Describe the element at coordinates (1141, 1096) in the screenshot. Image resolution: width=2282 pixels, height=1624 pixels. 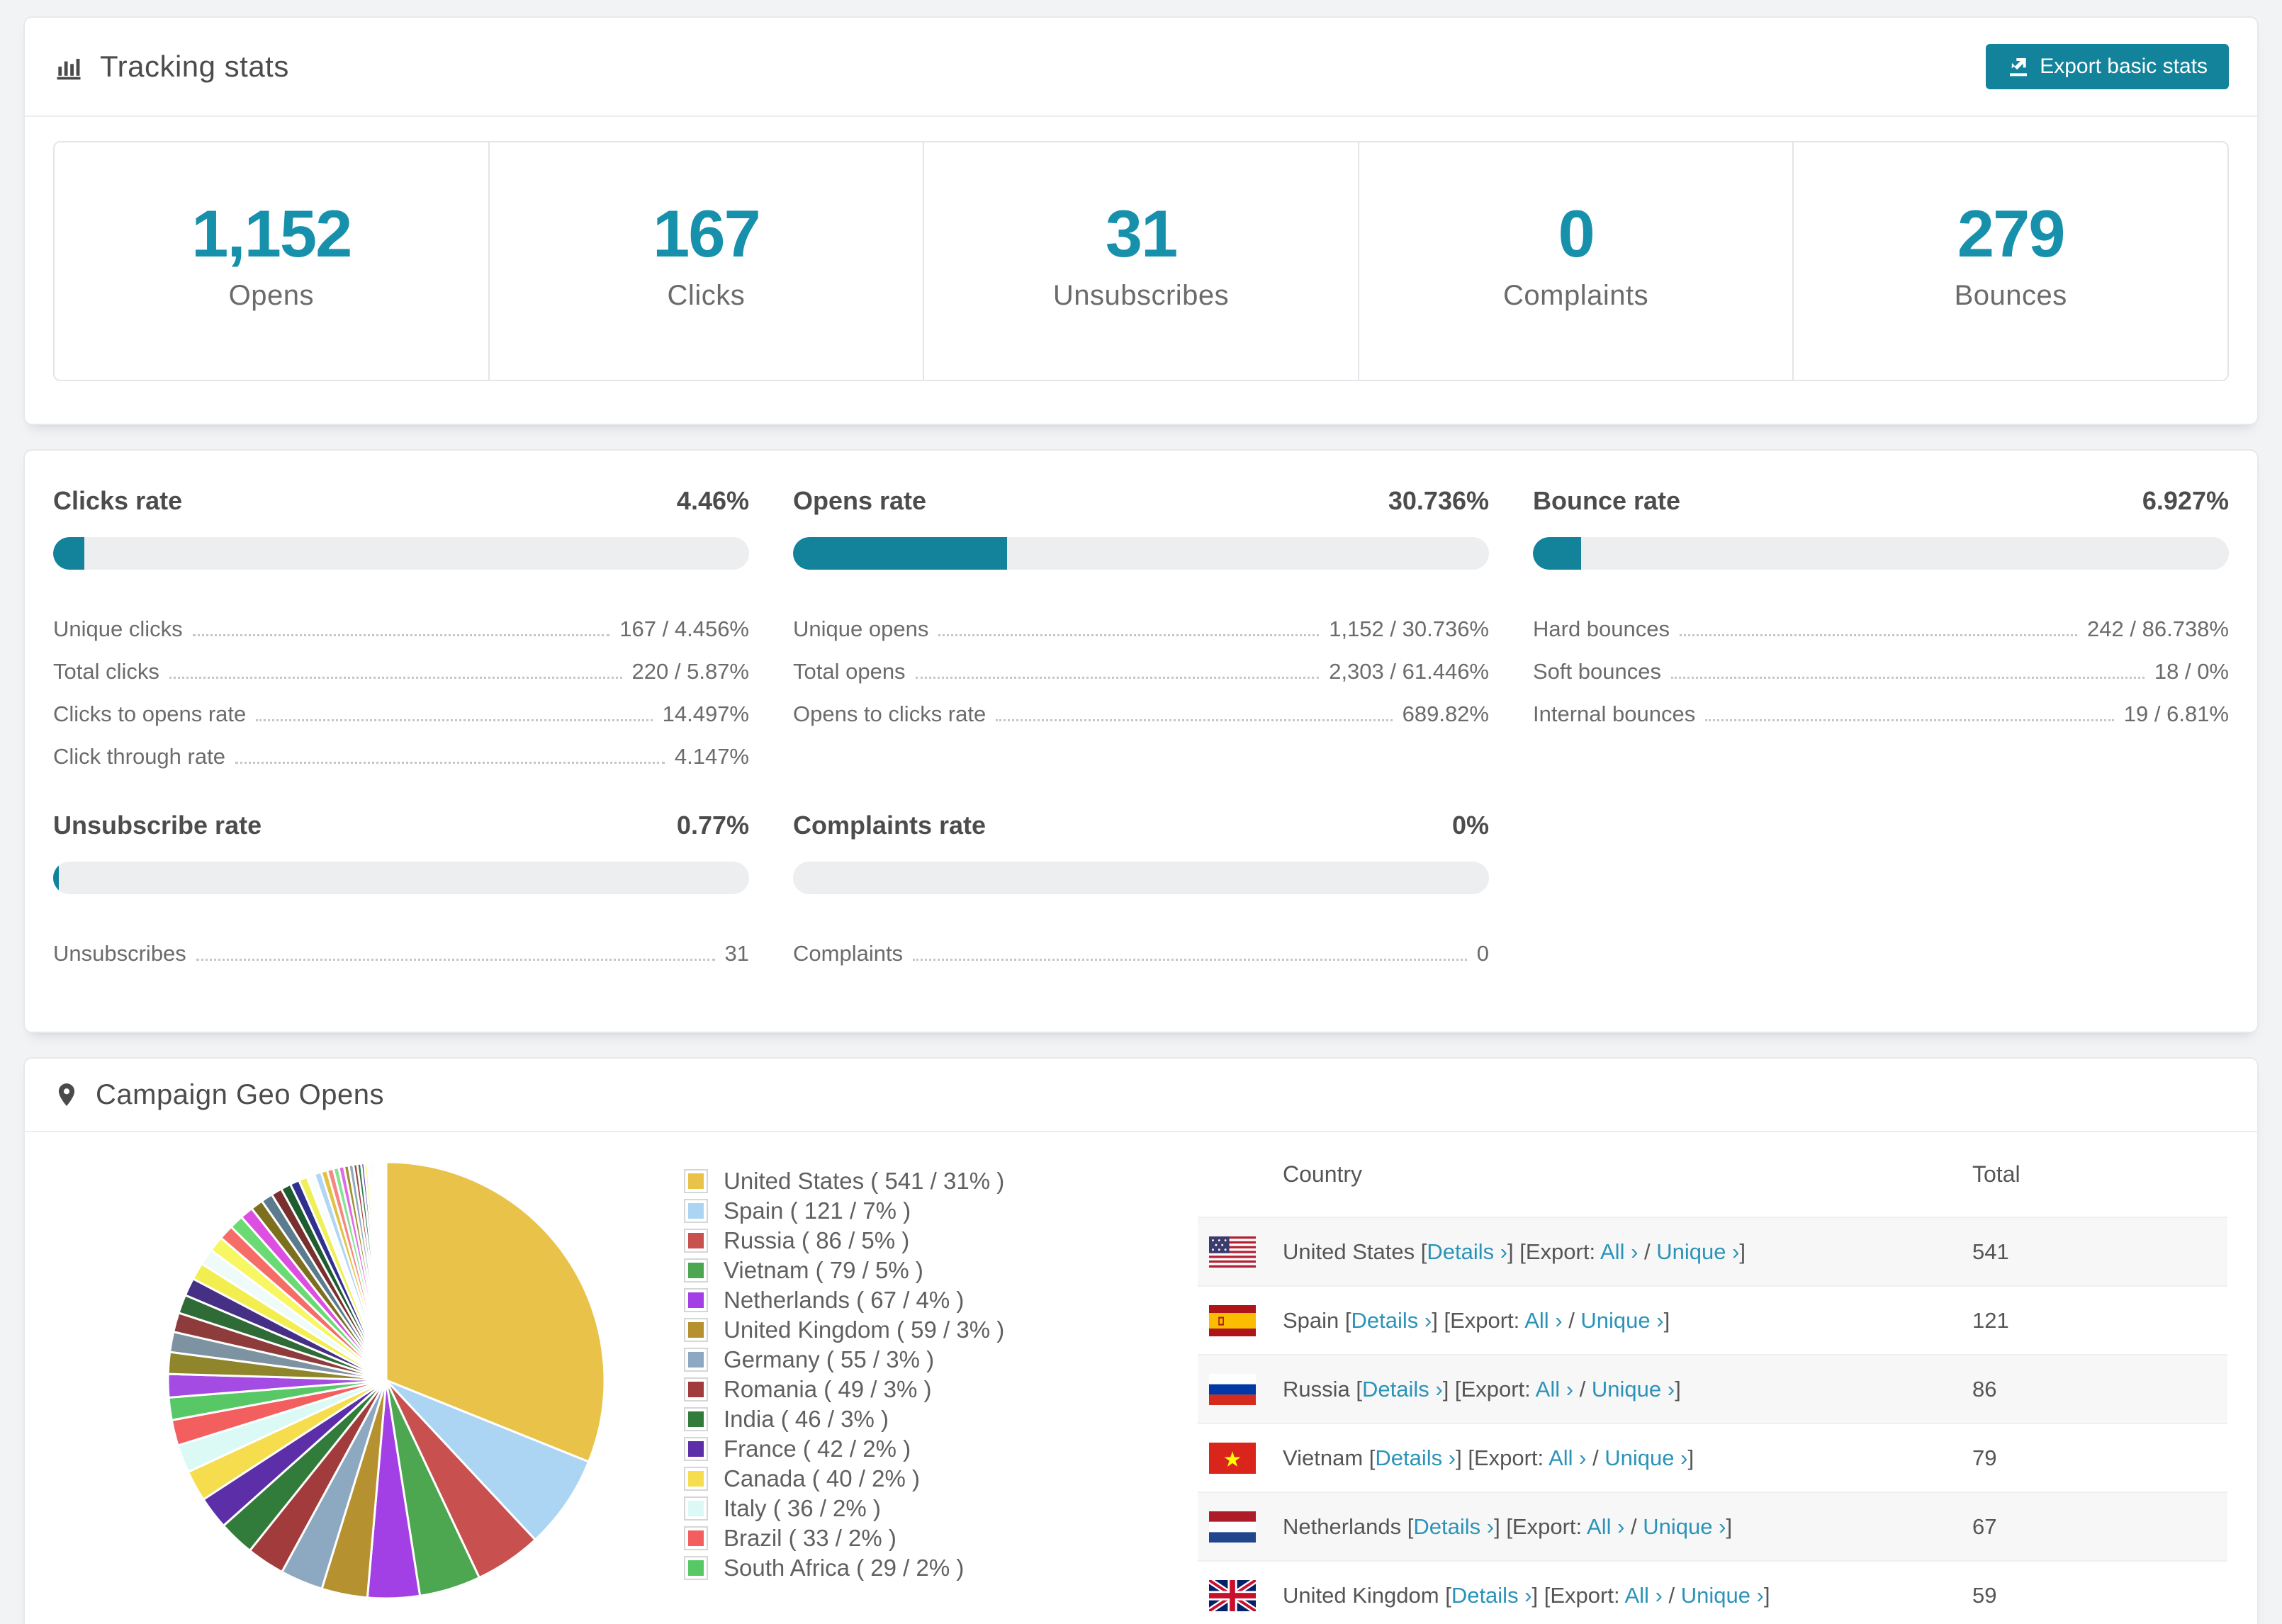
I see `geo-header: Campaign Geo Opens` at that location.